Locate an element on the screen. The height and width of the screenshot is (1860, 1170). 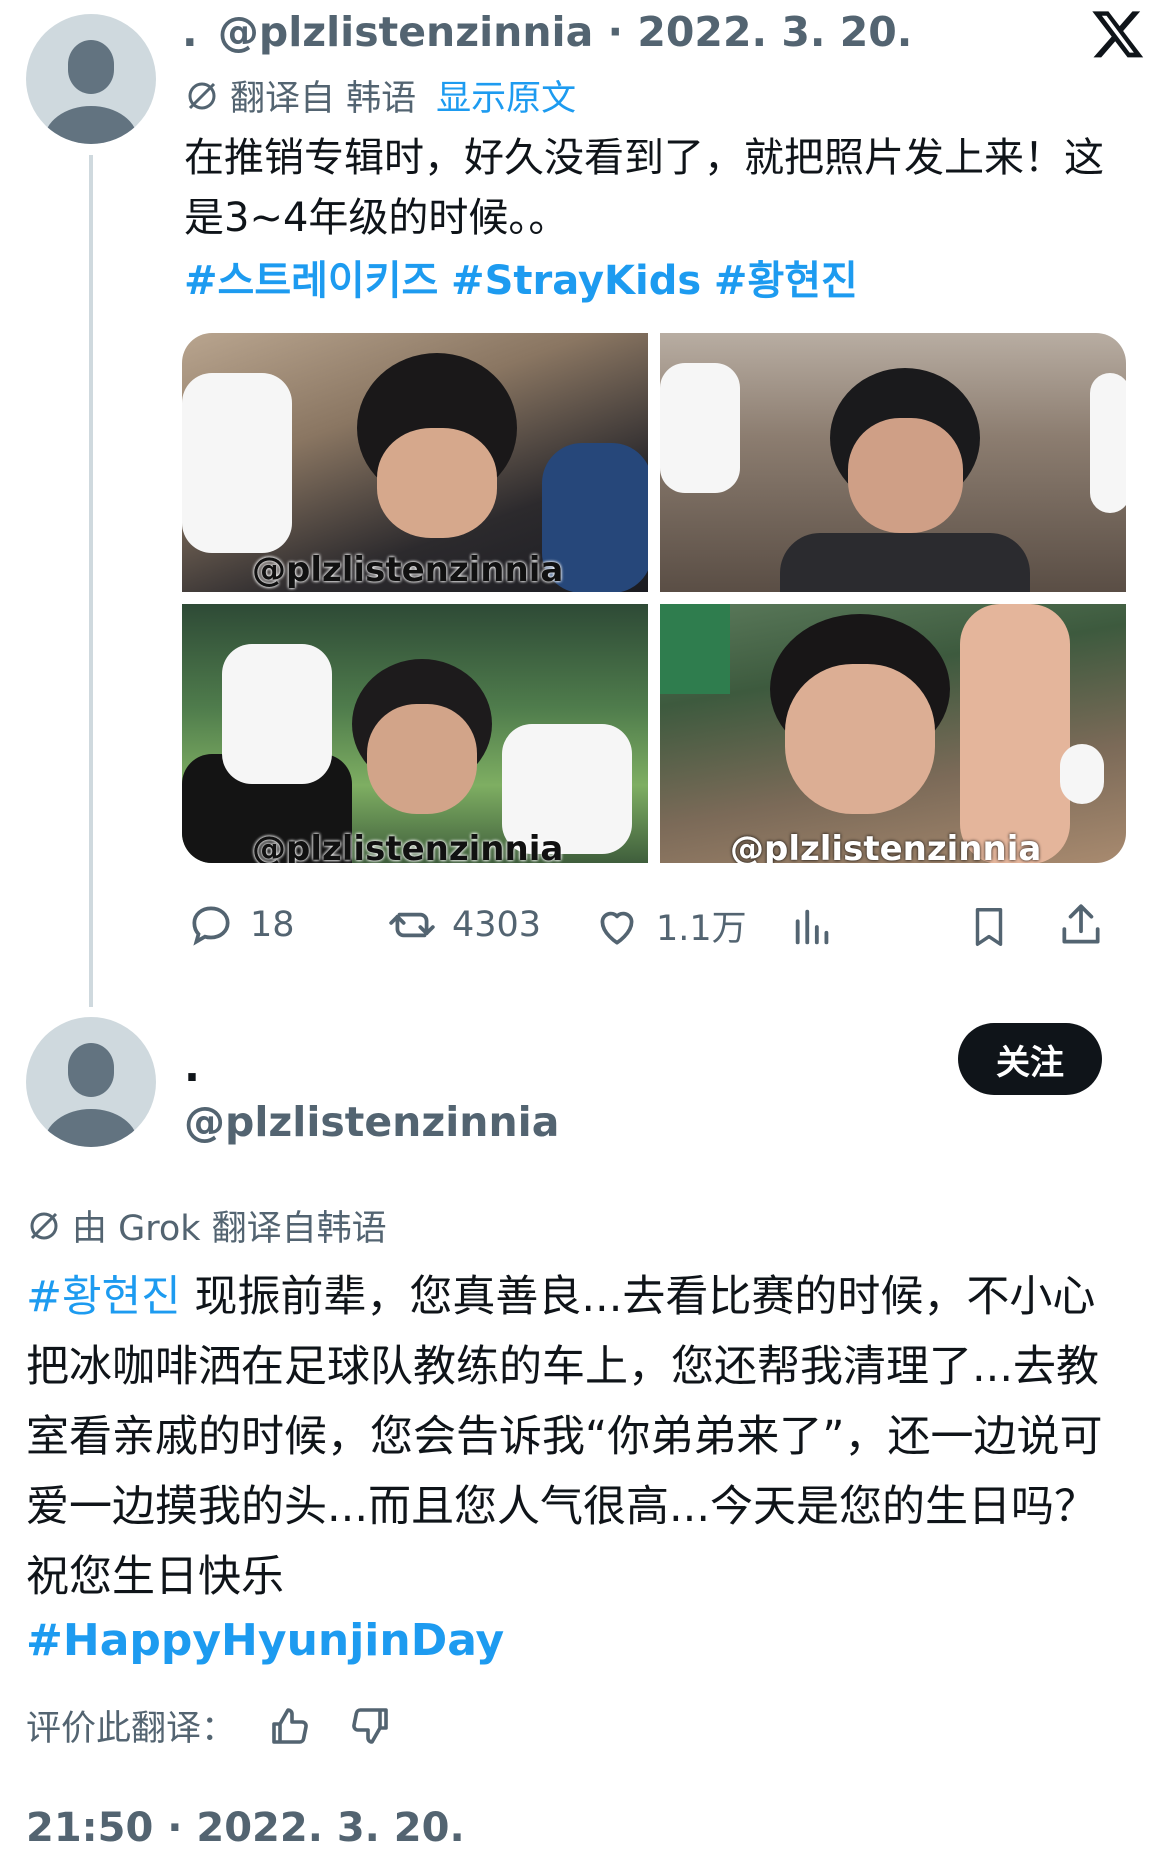
like-button: 1.1万 is located at coordinates (669, 925).